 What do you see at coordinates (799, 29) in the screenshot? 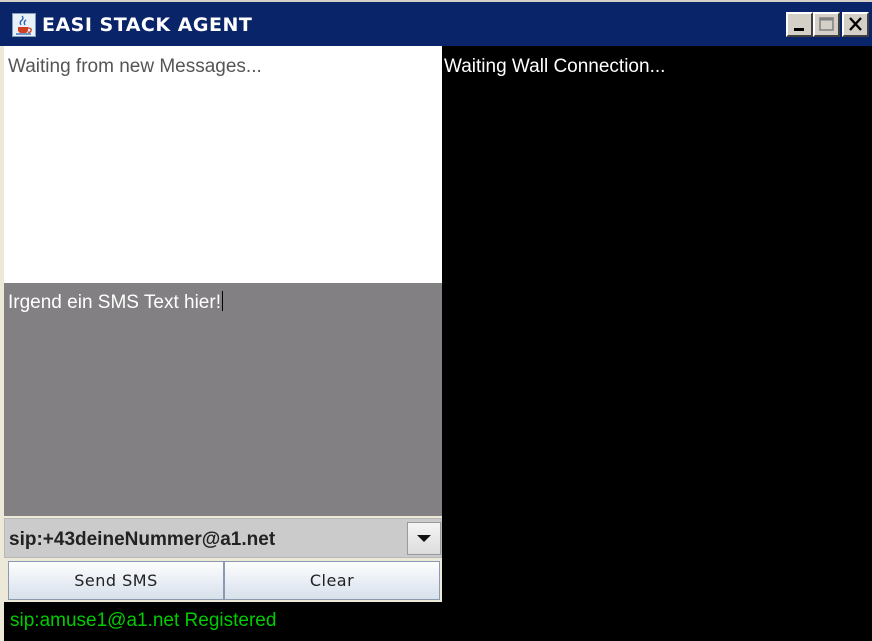
I see `minimize-icon` at bounding box center [799, 29].